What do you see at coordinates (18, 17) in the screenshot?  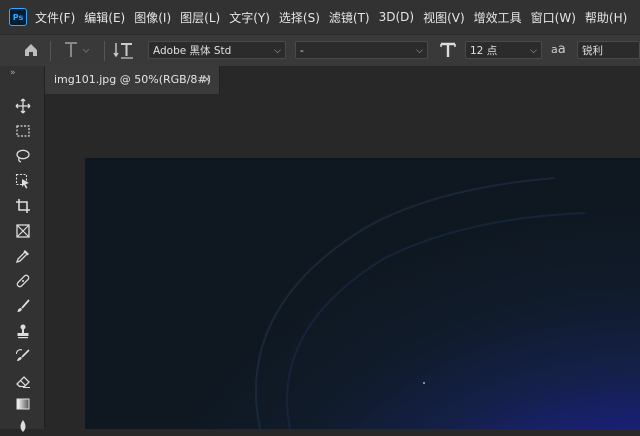 I see `photoshop-logo: Ps` at bounding box center [18, 17].